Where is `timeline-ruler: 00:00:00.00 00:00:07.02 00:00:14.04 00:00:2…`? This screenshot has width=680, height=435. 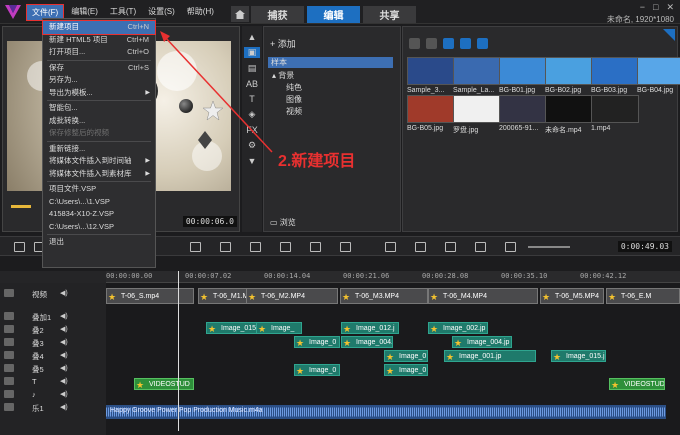
timeline-ruler: 00:00:00.00 00:00:07.02 00:00:14.04 00:00:2… is located at coordinates (393, 277).